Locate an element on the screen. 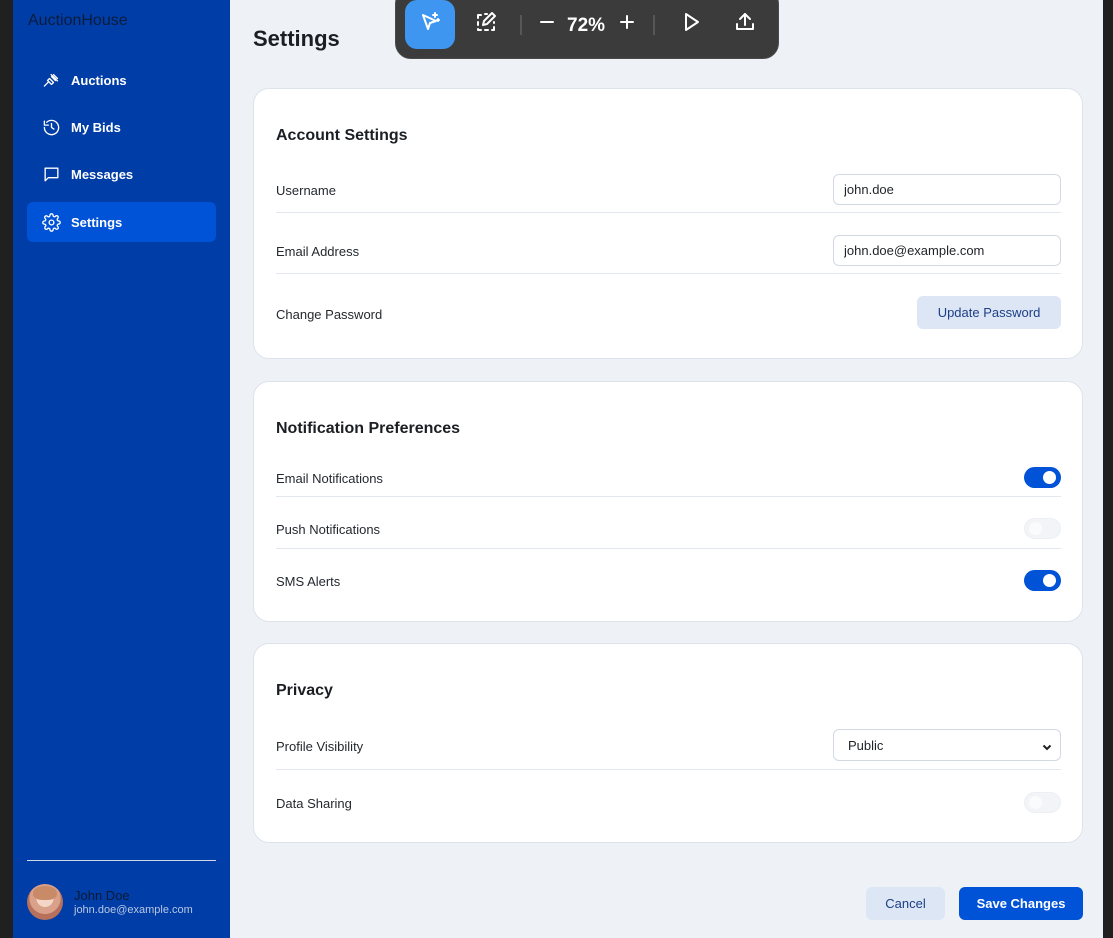 This screenshot has height=938, width=1113. user-name: John Doe is located at coordinates (102, 895).